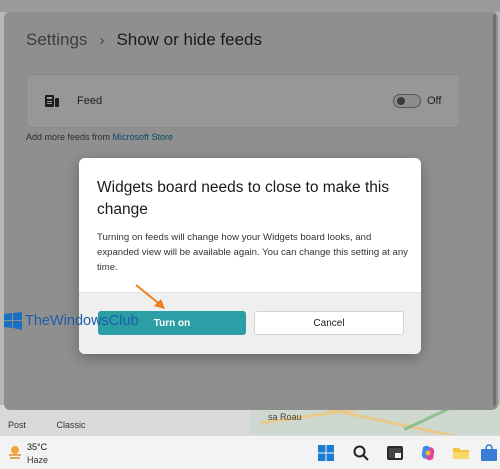 The width and height of the screenshot is (500, 469). I want to click on more-feeds-text: Add more feeds from Microsoft Store, so click(99, 137).